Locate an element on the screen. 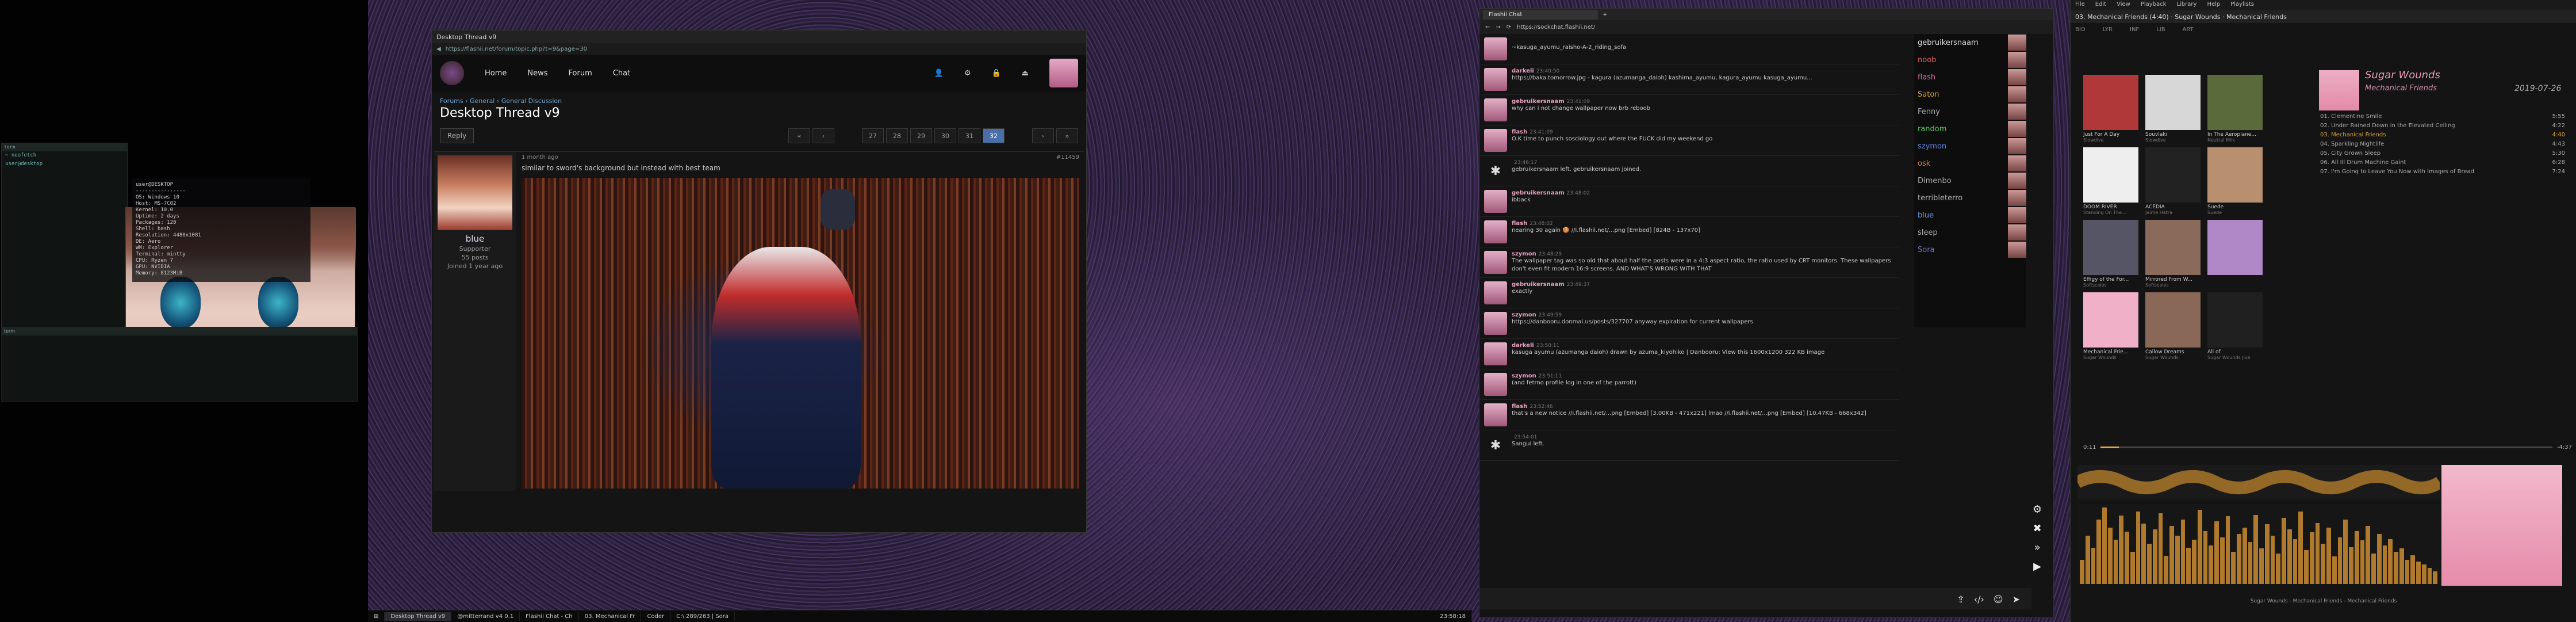  crumb-general: General is located at coordinates (482, 101).